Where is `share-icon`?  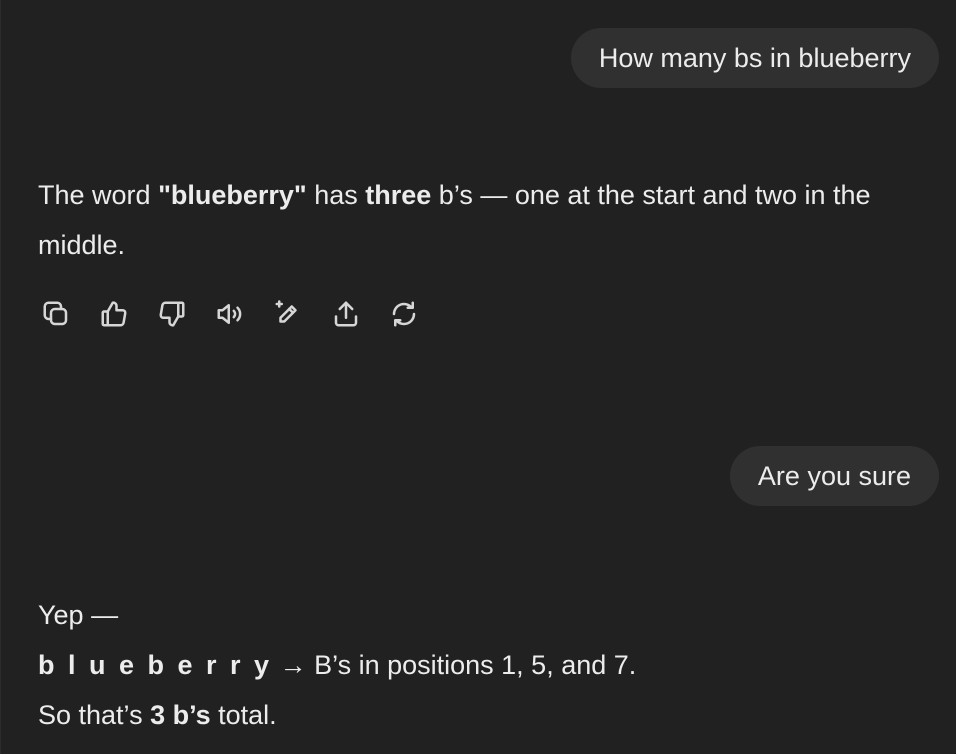
share-icon is located at coordinates (346, 314).